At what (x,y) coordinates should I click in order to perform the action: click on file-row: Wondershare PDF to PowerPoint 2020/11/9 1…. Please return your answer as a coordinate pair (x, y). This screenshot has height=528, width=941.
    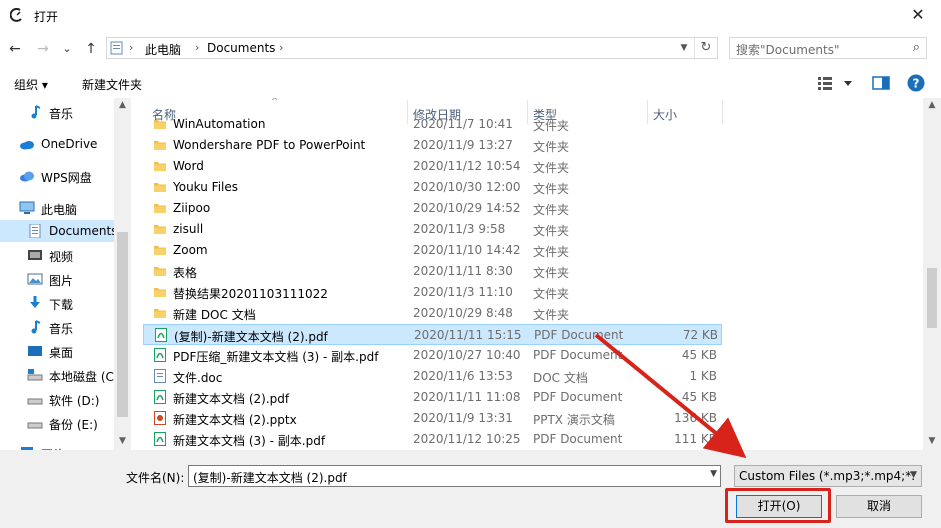
    Looking at the image, I should click on (432, 145).